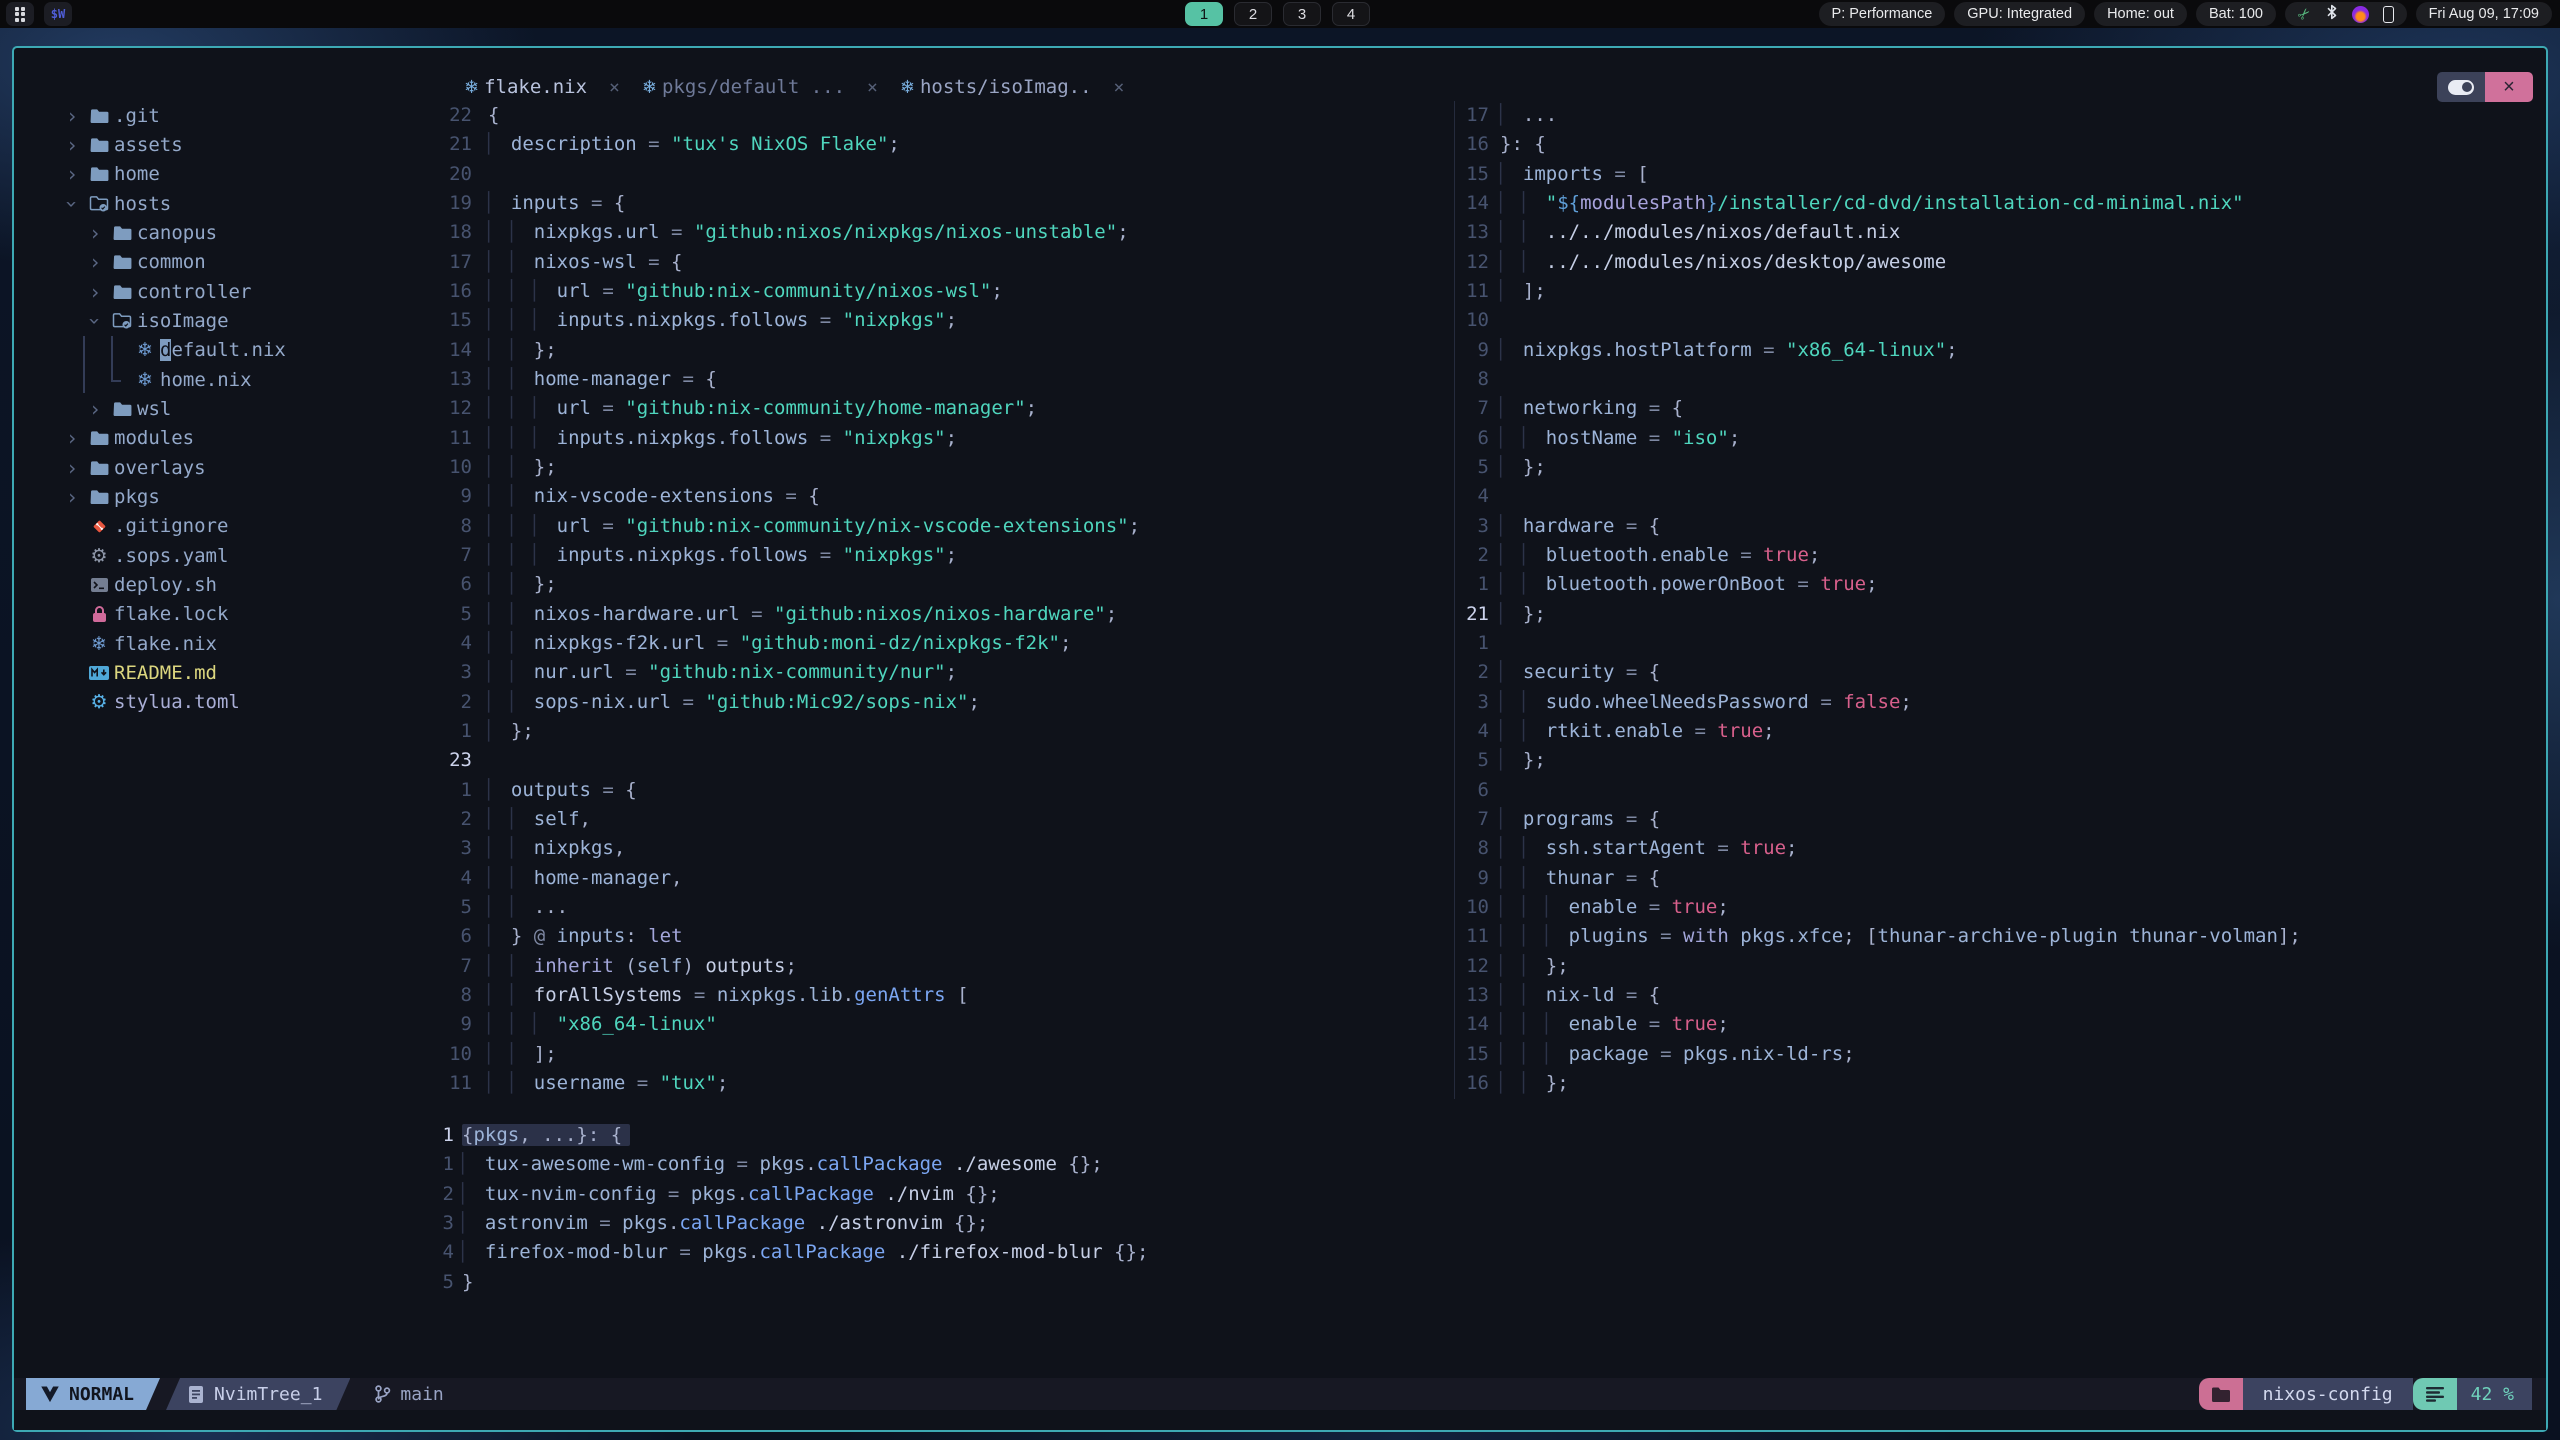  Describe the element at coordinates (227, 584) in the screenshot. I see `tree-item-deploy-sh: deploy.sh` at that location.